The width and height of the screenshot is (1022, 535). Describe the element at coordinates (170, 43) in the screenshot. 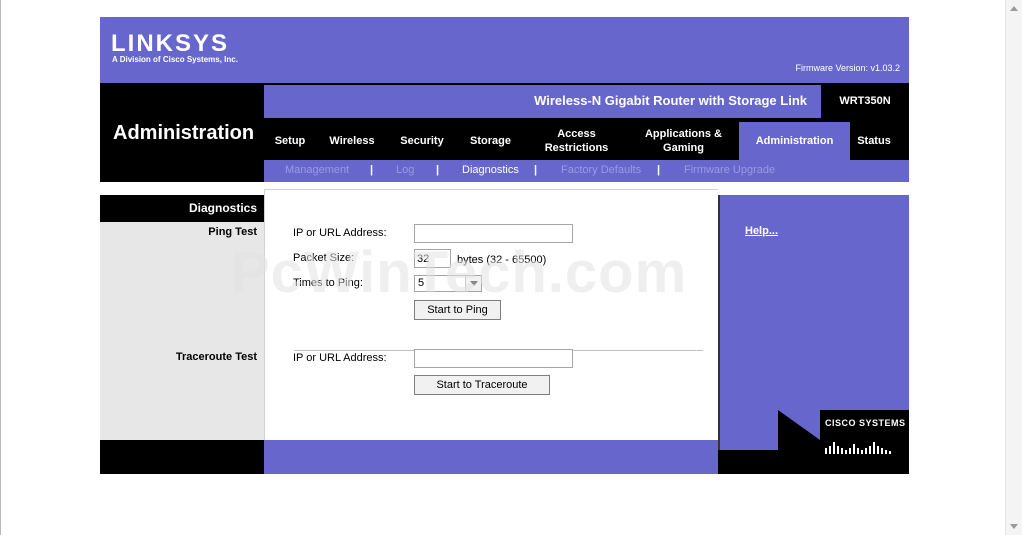

I see `linksys-logo: LINKSYS` at that location.